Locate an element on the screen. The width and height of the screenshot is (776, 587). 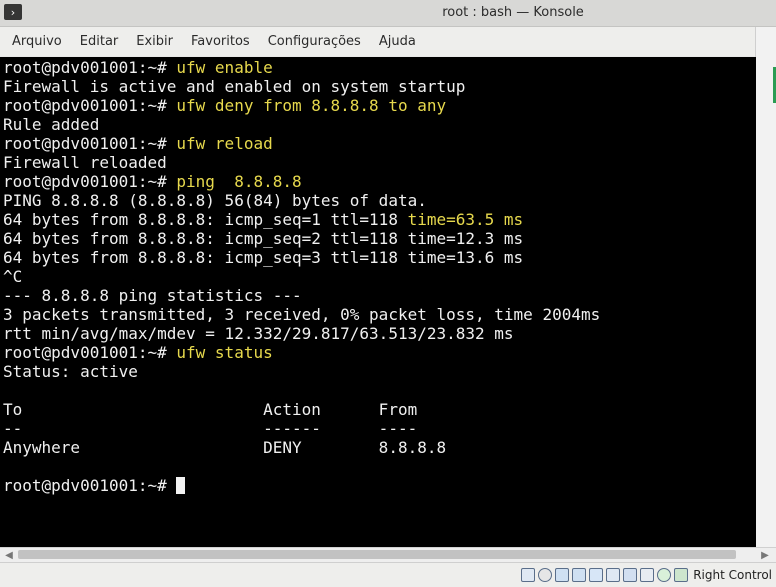
status-tray: Right Control is located at coordinates (646, 575).